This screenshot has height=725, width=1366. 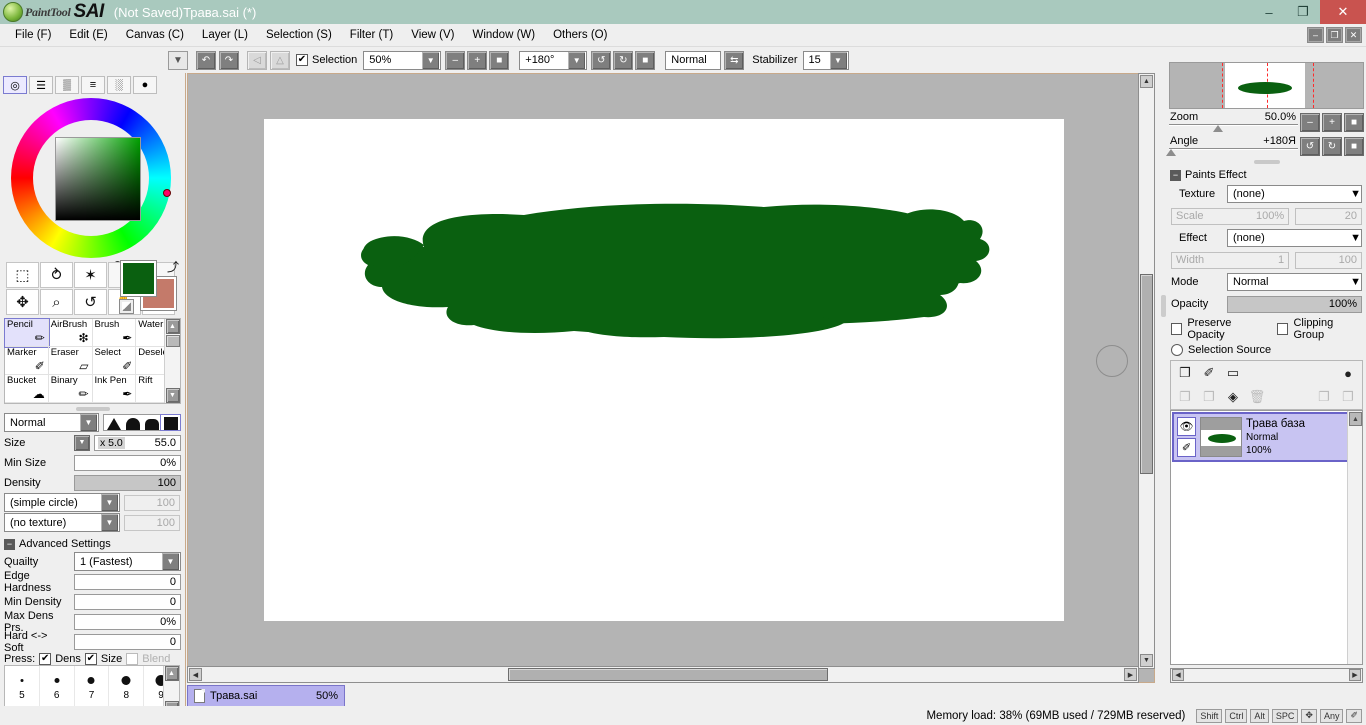 I want to click on navigator-rotate-cw-button: ↻, so click(x=1332, y=146).